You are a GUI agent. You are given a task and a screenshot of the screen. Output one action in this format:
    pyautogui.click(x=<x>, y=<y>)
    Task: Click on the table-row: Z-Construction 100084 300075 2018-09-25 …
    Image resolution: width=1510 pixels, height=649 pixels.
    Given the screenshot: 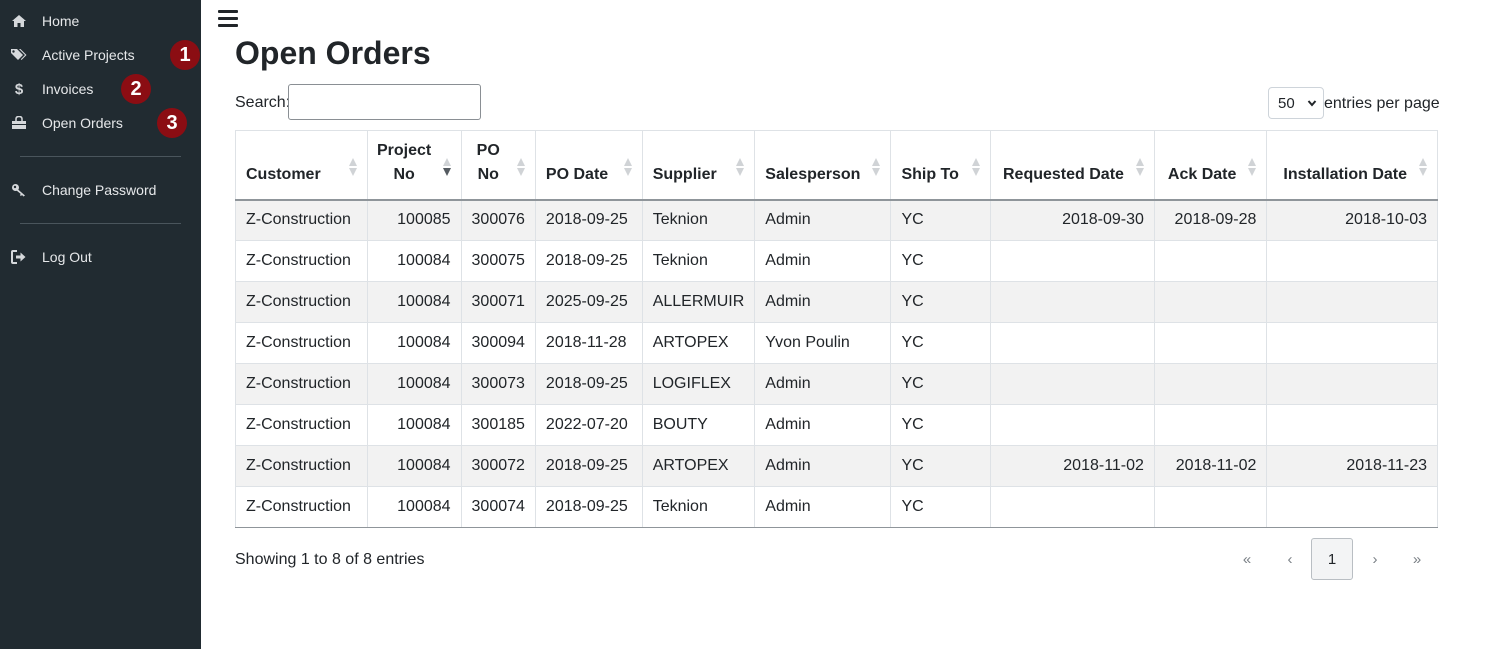 What is the action you would take?
    pyautogui.click(x=836, y=261)
    